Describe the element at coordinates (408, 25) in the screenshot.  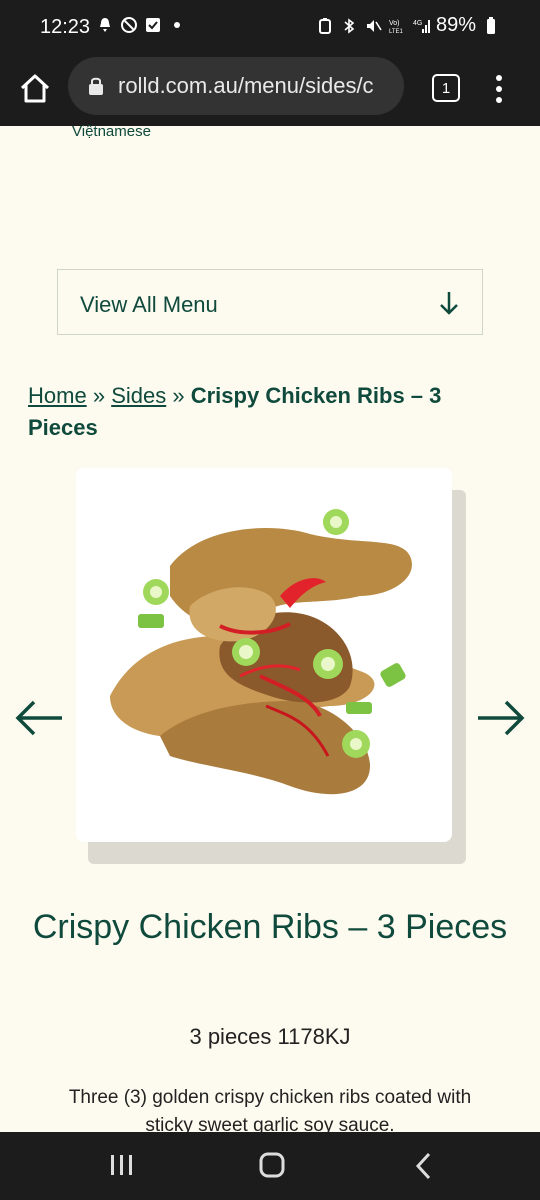
I see `status-right-icons: Vo) LTE1 4G 89%` at that location.